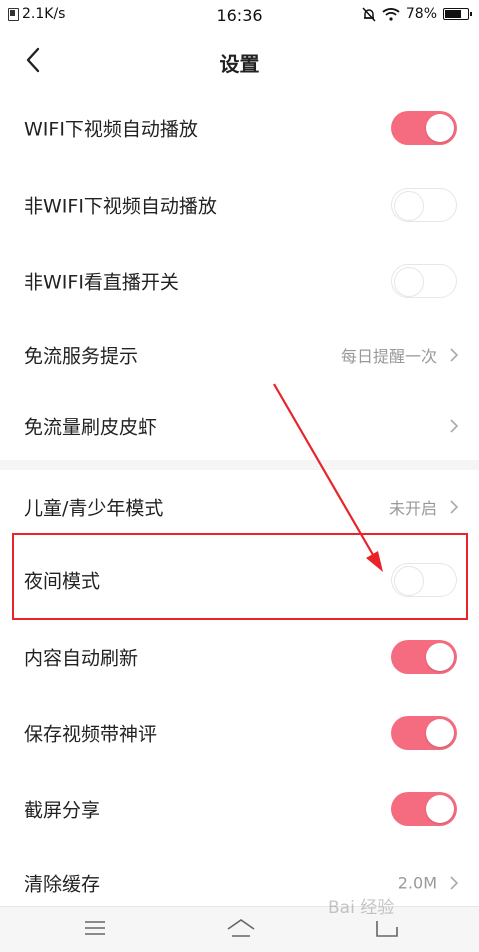  I want to click on nav-header: 设置, so click(239, 60).